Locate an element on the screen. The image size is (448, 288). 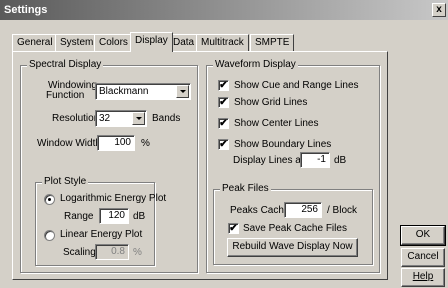
windowing-function-select: Blackmann is located at coordinates (143, 91).